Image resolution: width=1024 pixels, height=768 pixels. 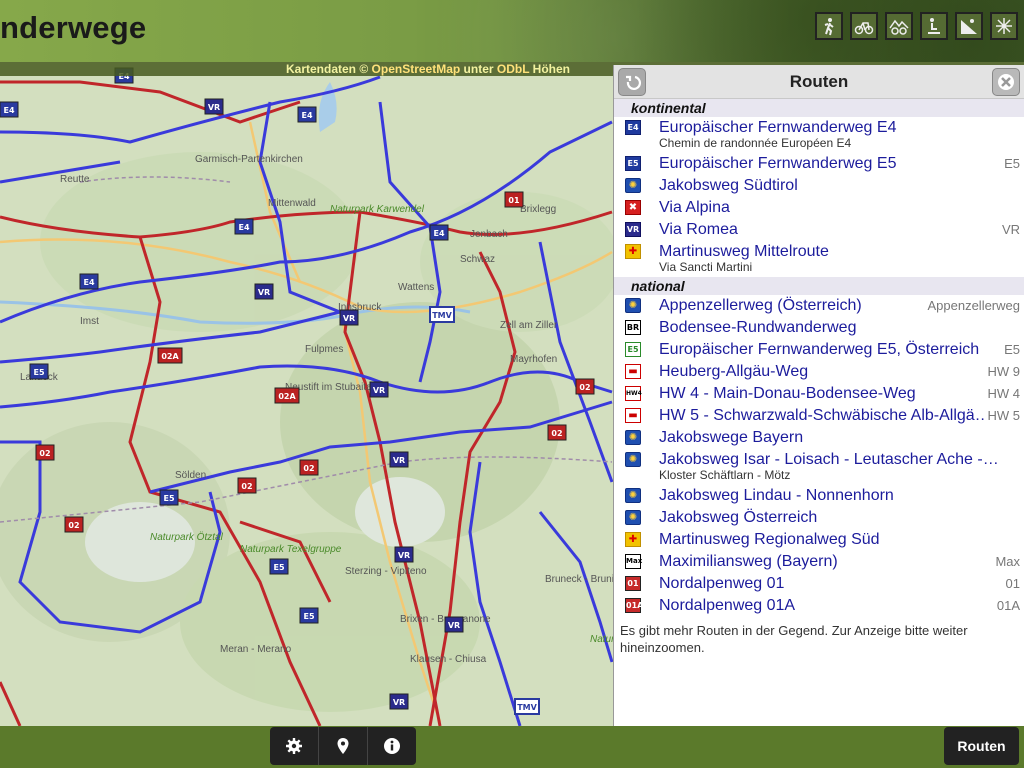 I want to click on route-item: E5 Europäischer Fernwanderweg E5 E5, so click(x=819, y=164).